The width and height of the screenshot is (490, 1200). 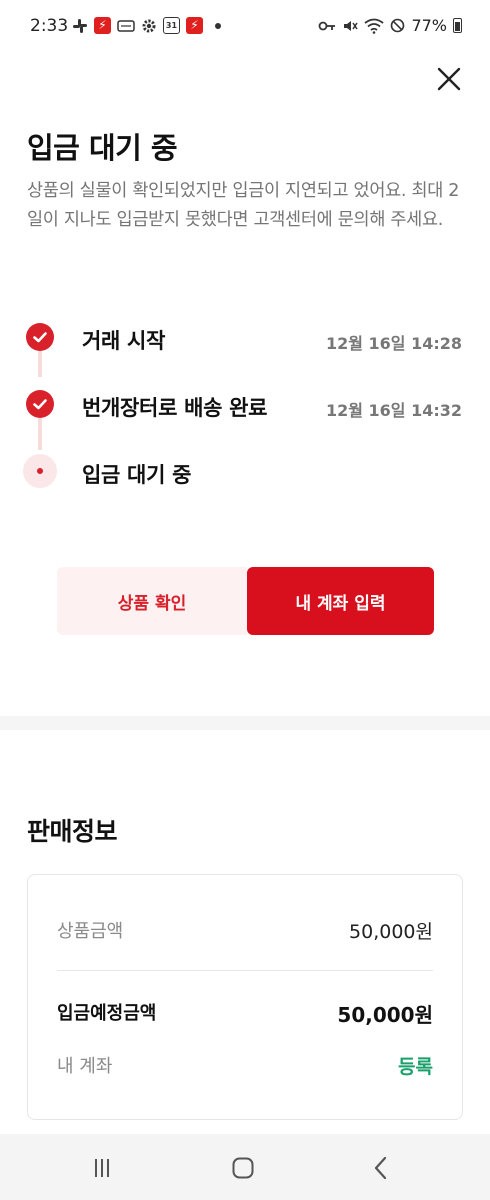 What do you see at coordinates (398, 25) in the screenshot?
I see `blocked-icon` at bounding box center [398, 25].